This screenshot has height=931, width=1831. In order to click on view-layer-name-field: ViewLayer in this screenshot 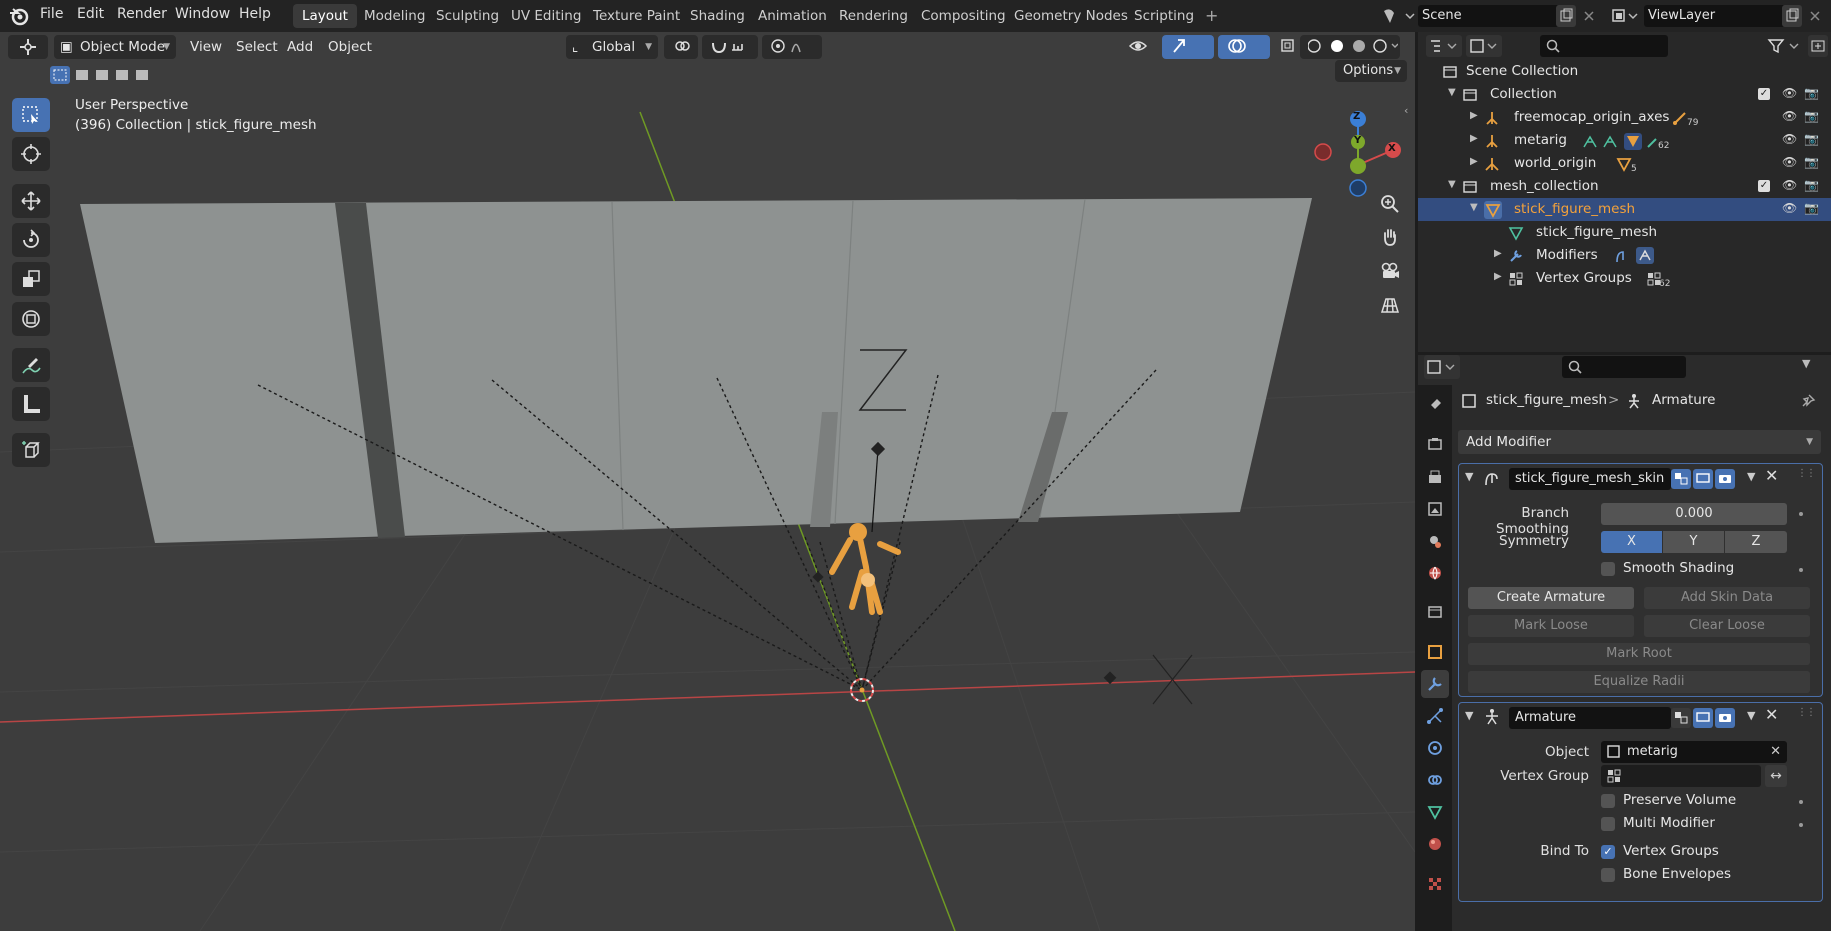, I will do `click(1715, 16)`.